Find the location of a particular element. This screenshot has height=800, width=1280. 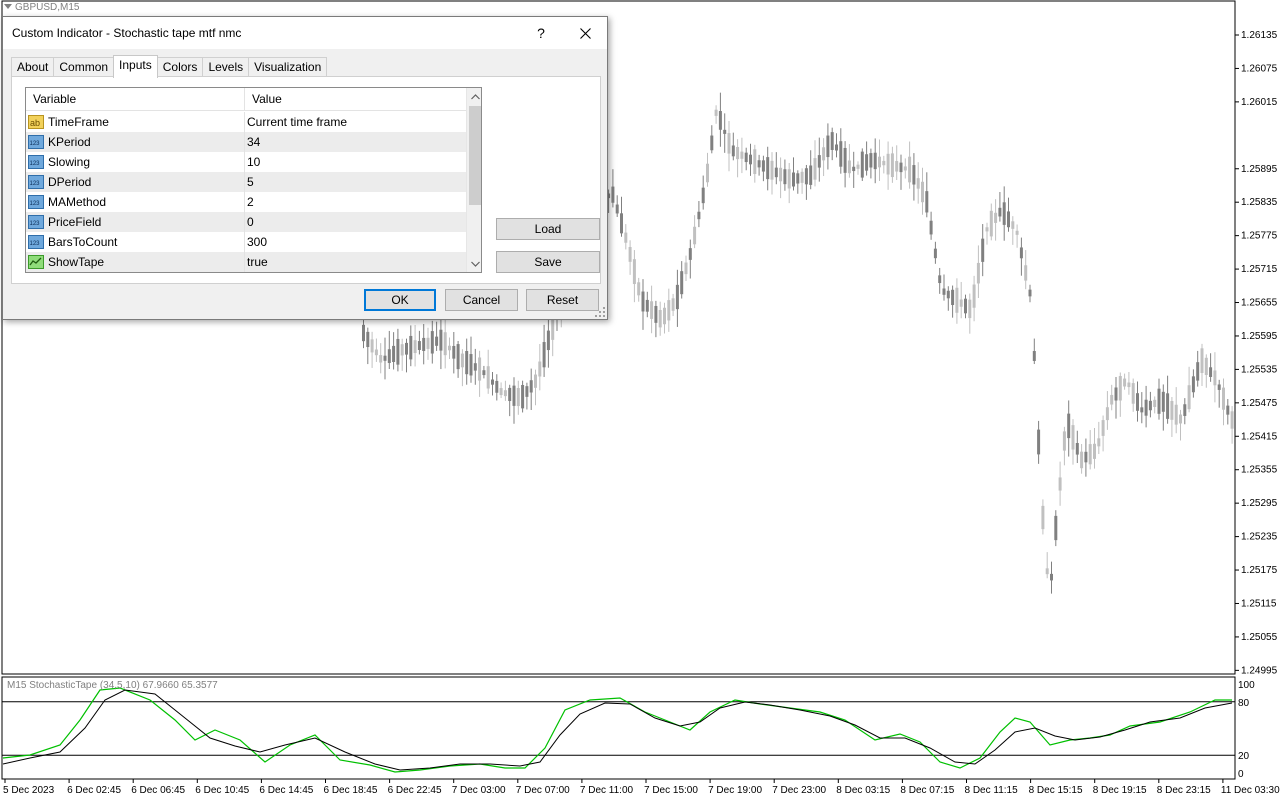

grid-header: Variable Value is located at coordinates (246, 99).